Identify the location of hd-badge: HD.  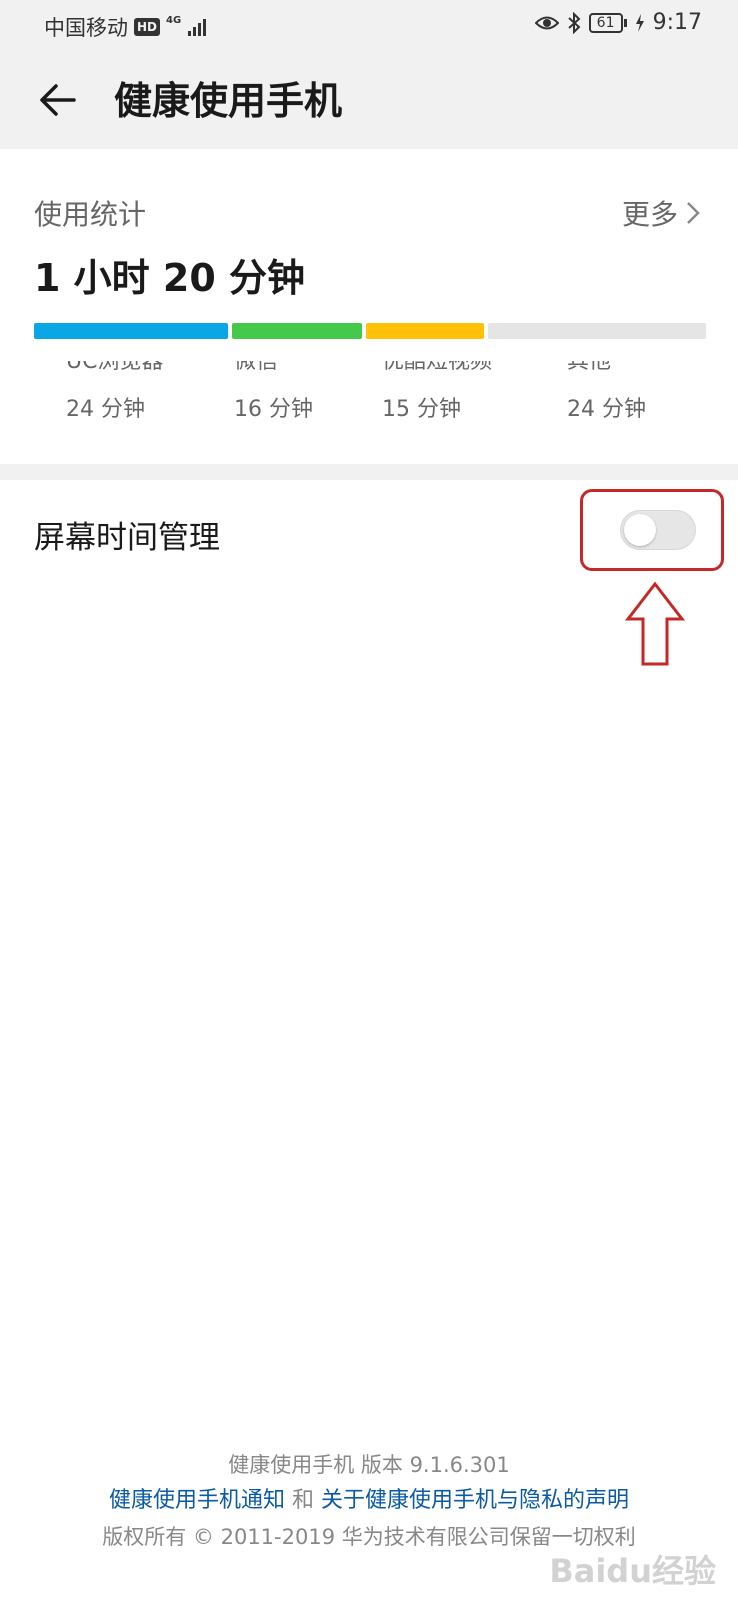
(147, 27).